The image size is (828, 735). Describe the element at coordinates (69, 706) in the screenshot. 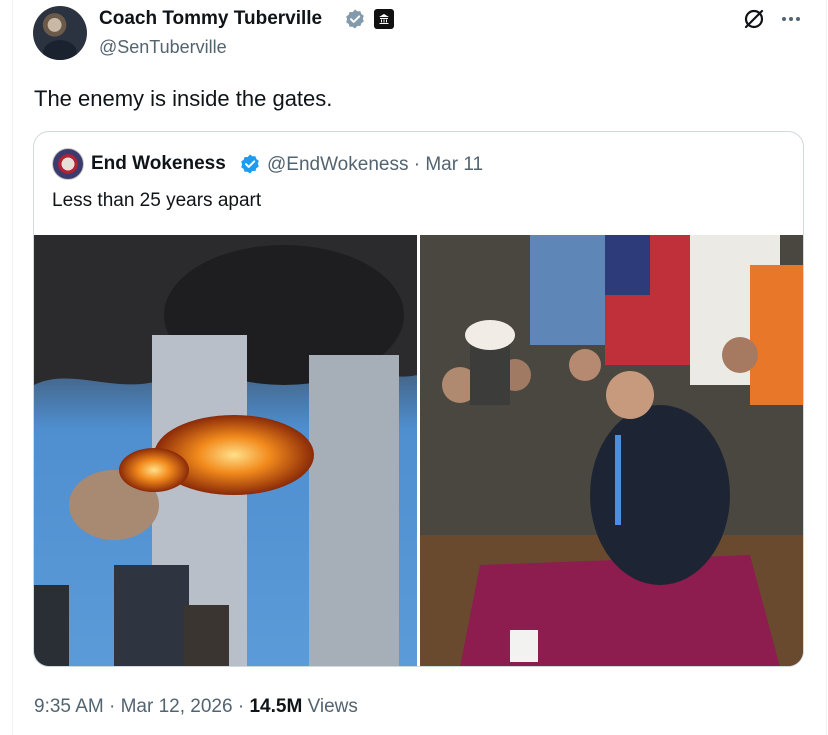

I see `post-time: 9:35 AM` at that location.